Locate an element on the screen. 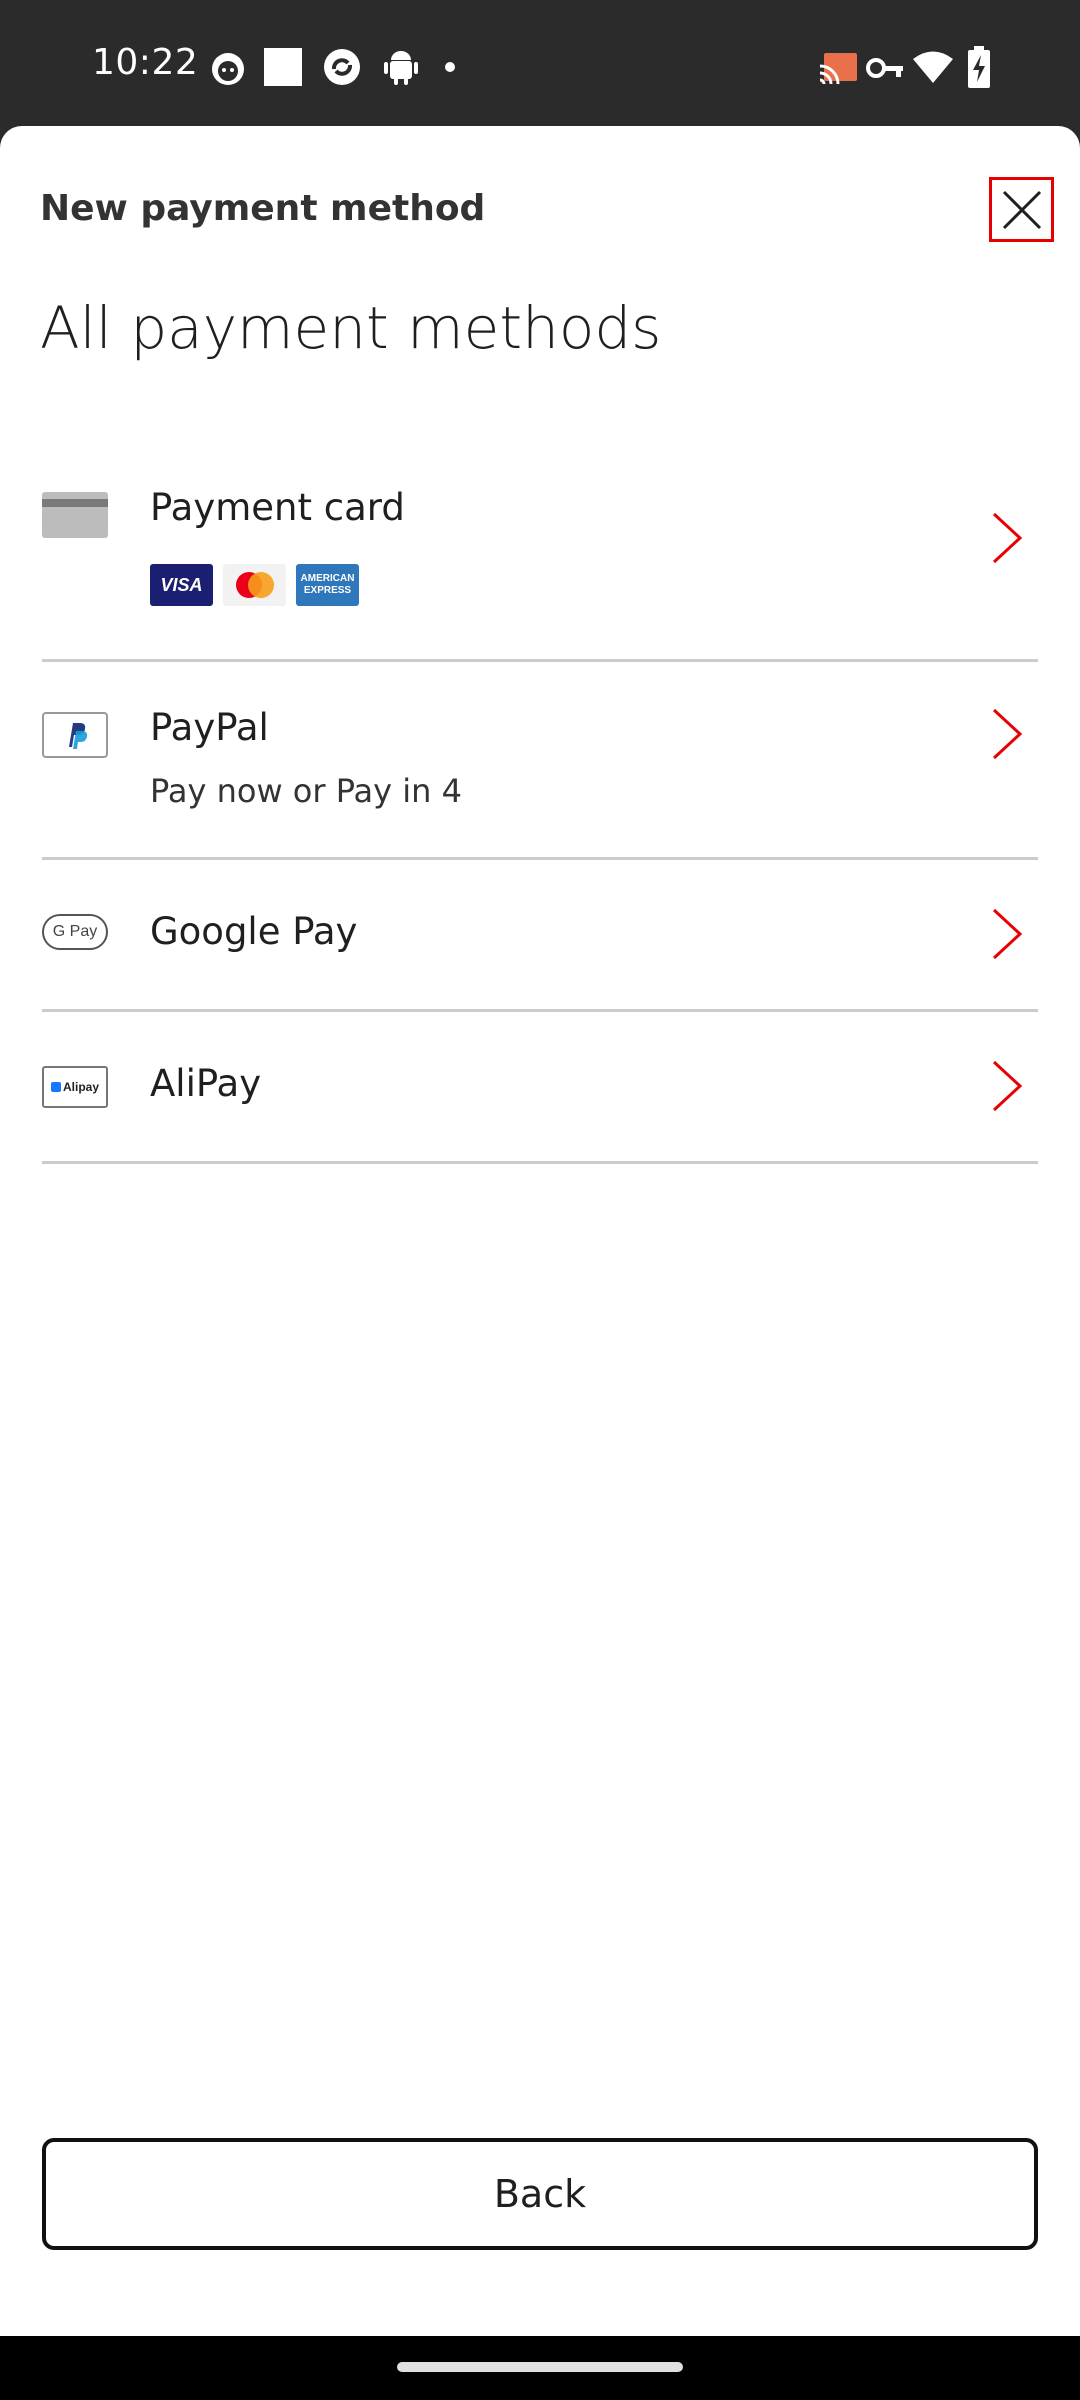  credit-card-icon is located at coordinates (75, 515).